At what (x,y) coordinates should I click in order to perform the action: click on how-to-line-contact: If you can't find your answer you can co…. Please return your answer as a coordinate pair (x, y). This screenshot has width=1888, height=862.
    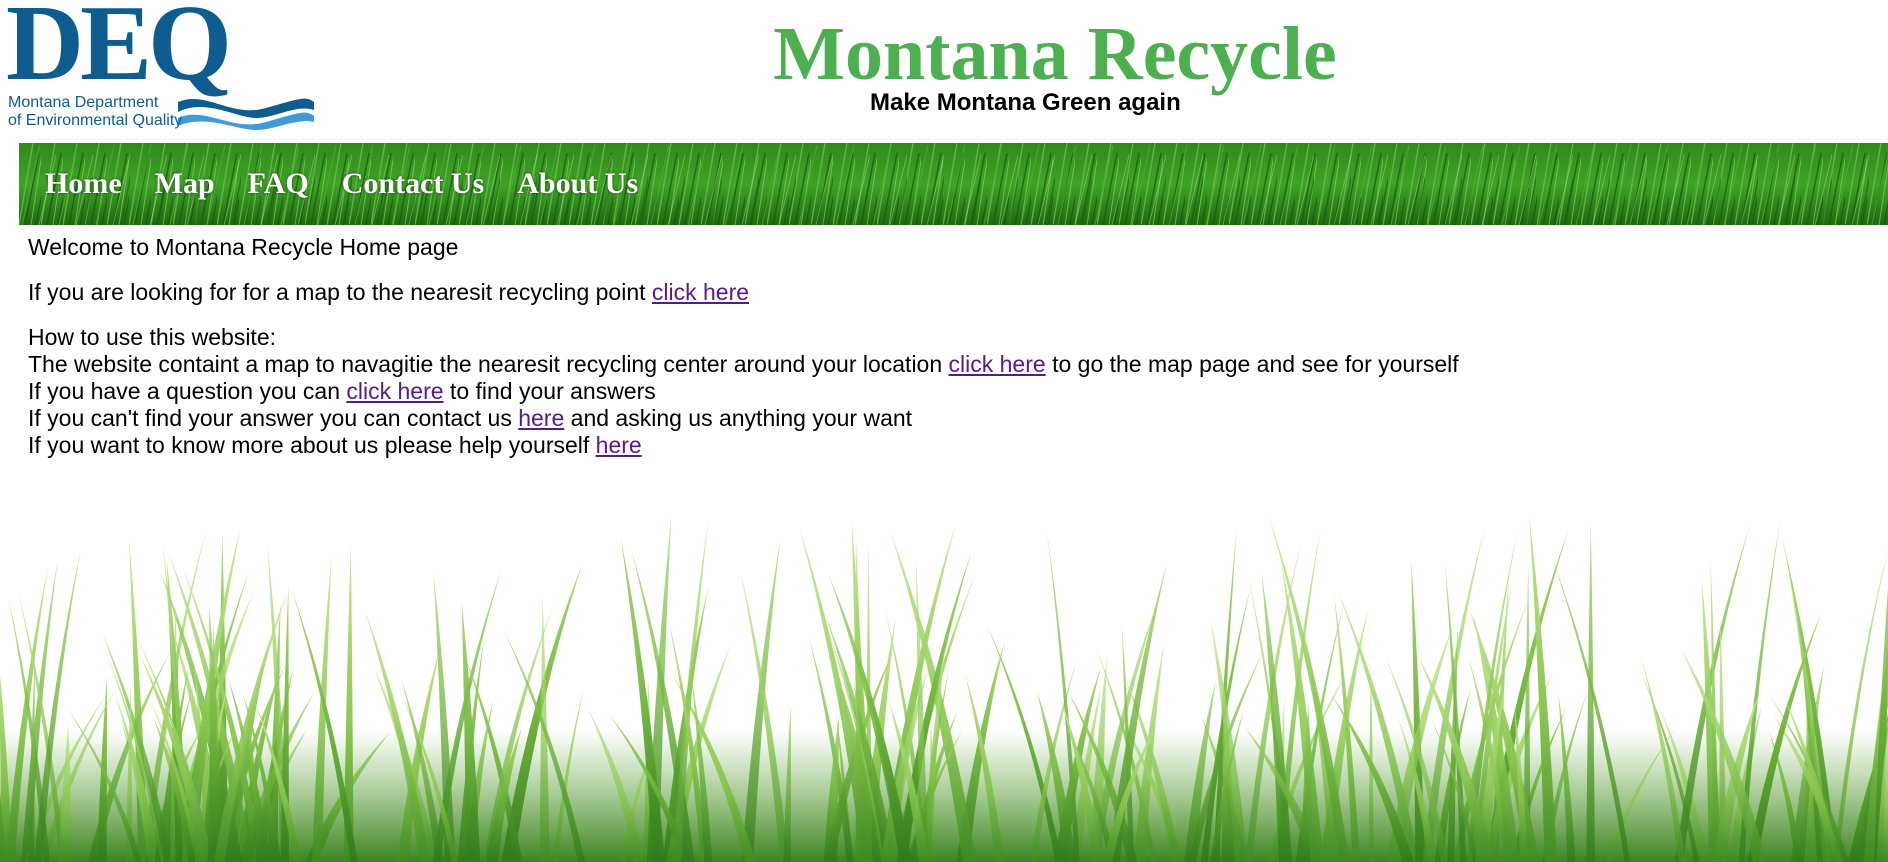
    Looking at the image, I should click on (743, 418).